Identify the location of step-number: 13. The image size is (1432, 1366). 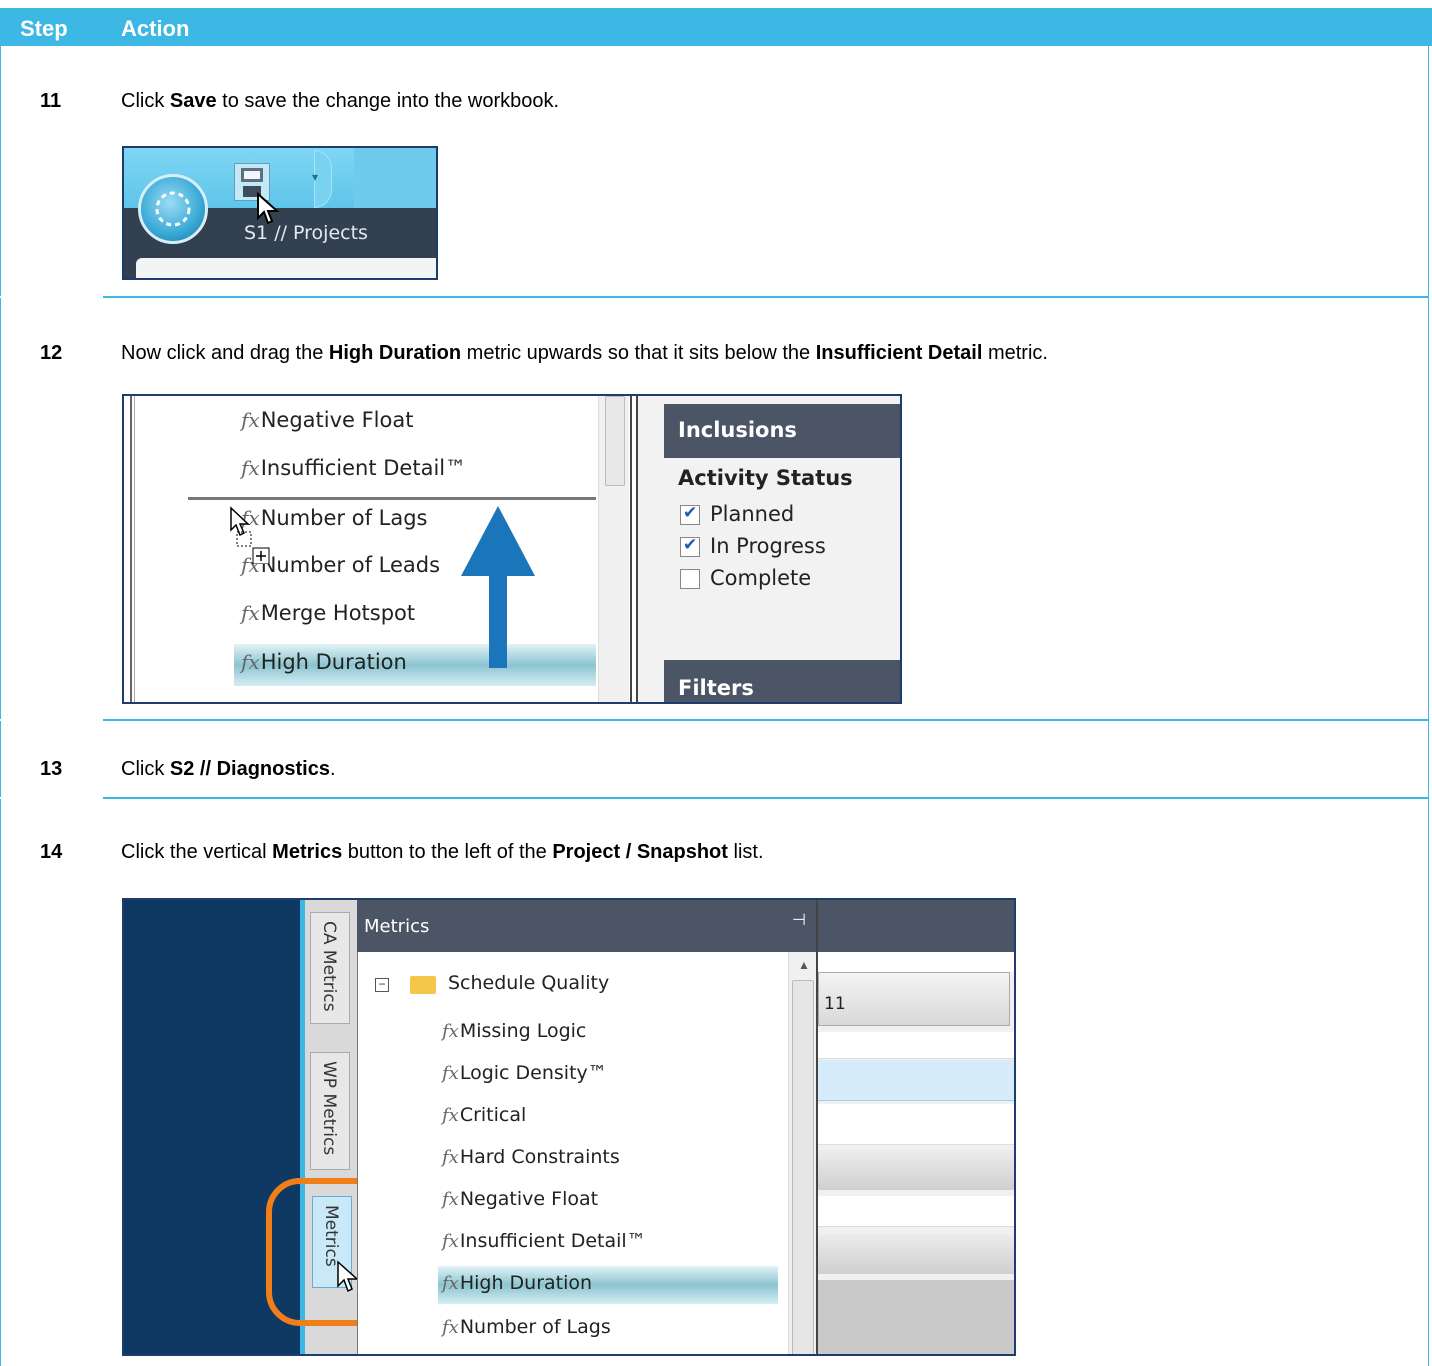
(51, 769).